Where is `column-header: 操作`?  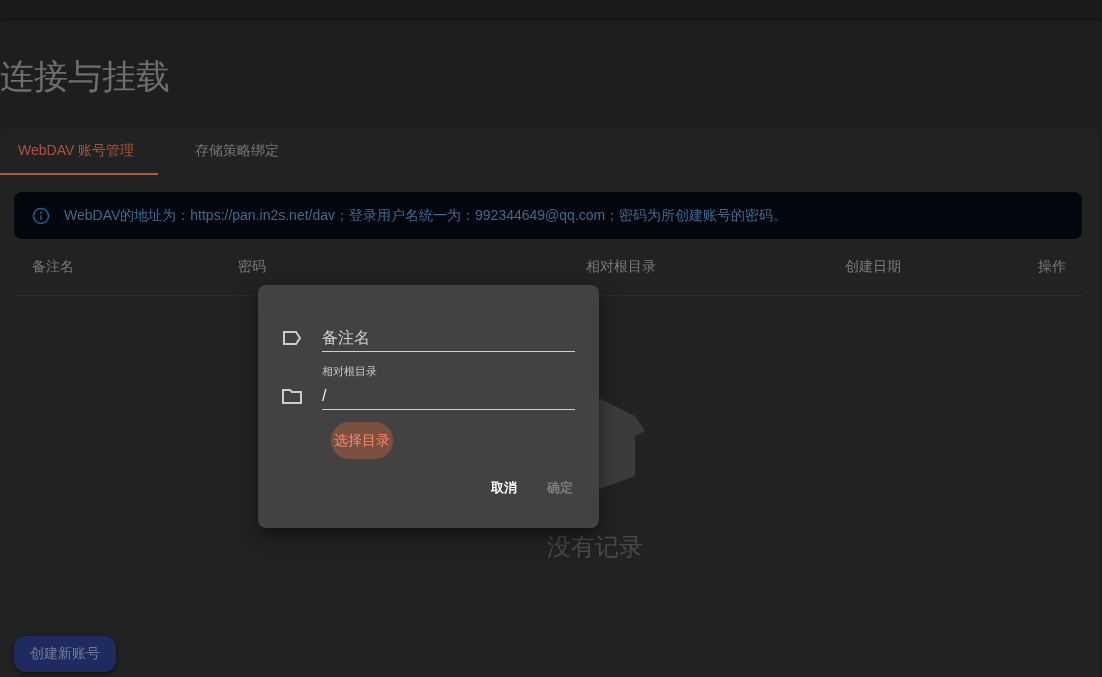
column-header: 操作 is located at coordinates (1052, 267).